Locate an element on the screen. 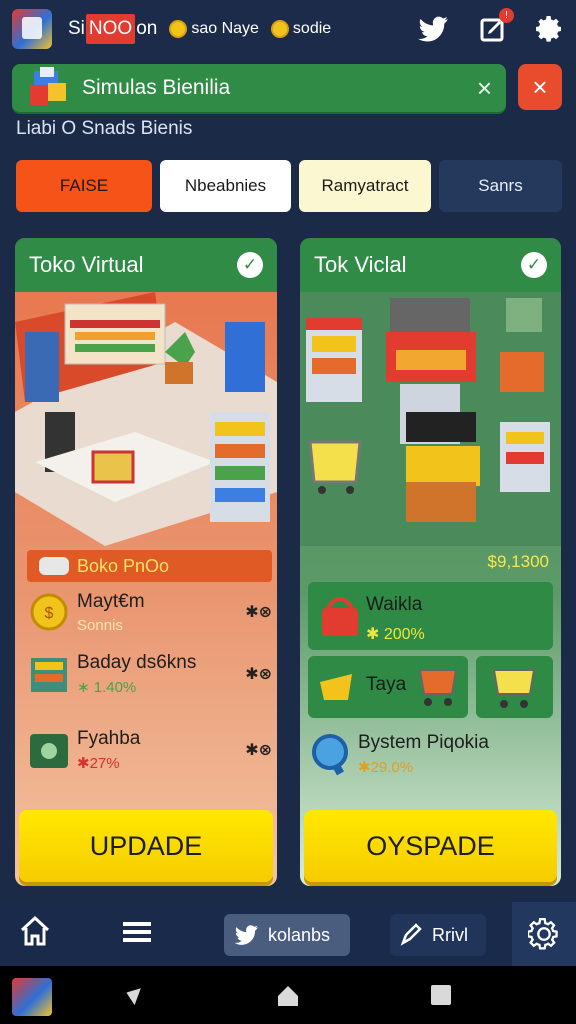  pen-icon is located at coordinates (411, 934).